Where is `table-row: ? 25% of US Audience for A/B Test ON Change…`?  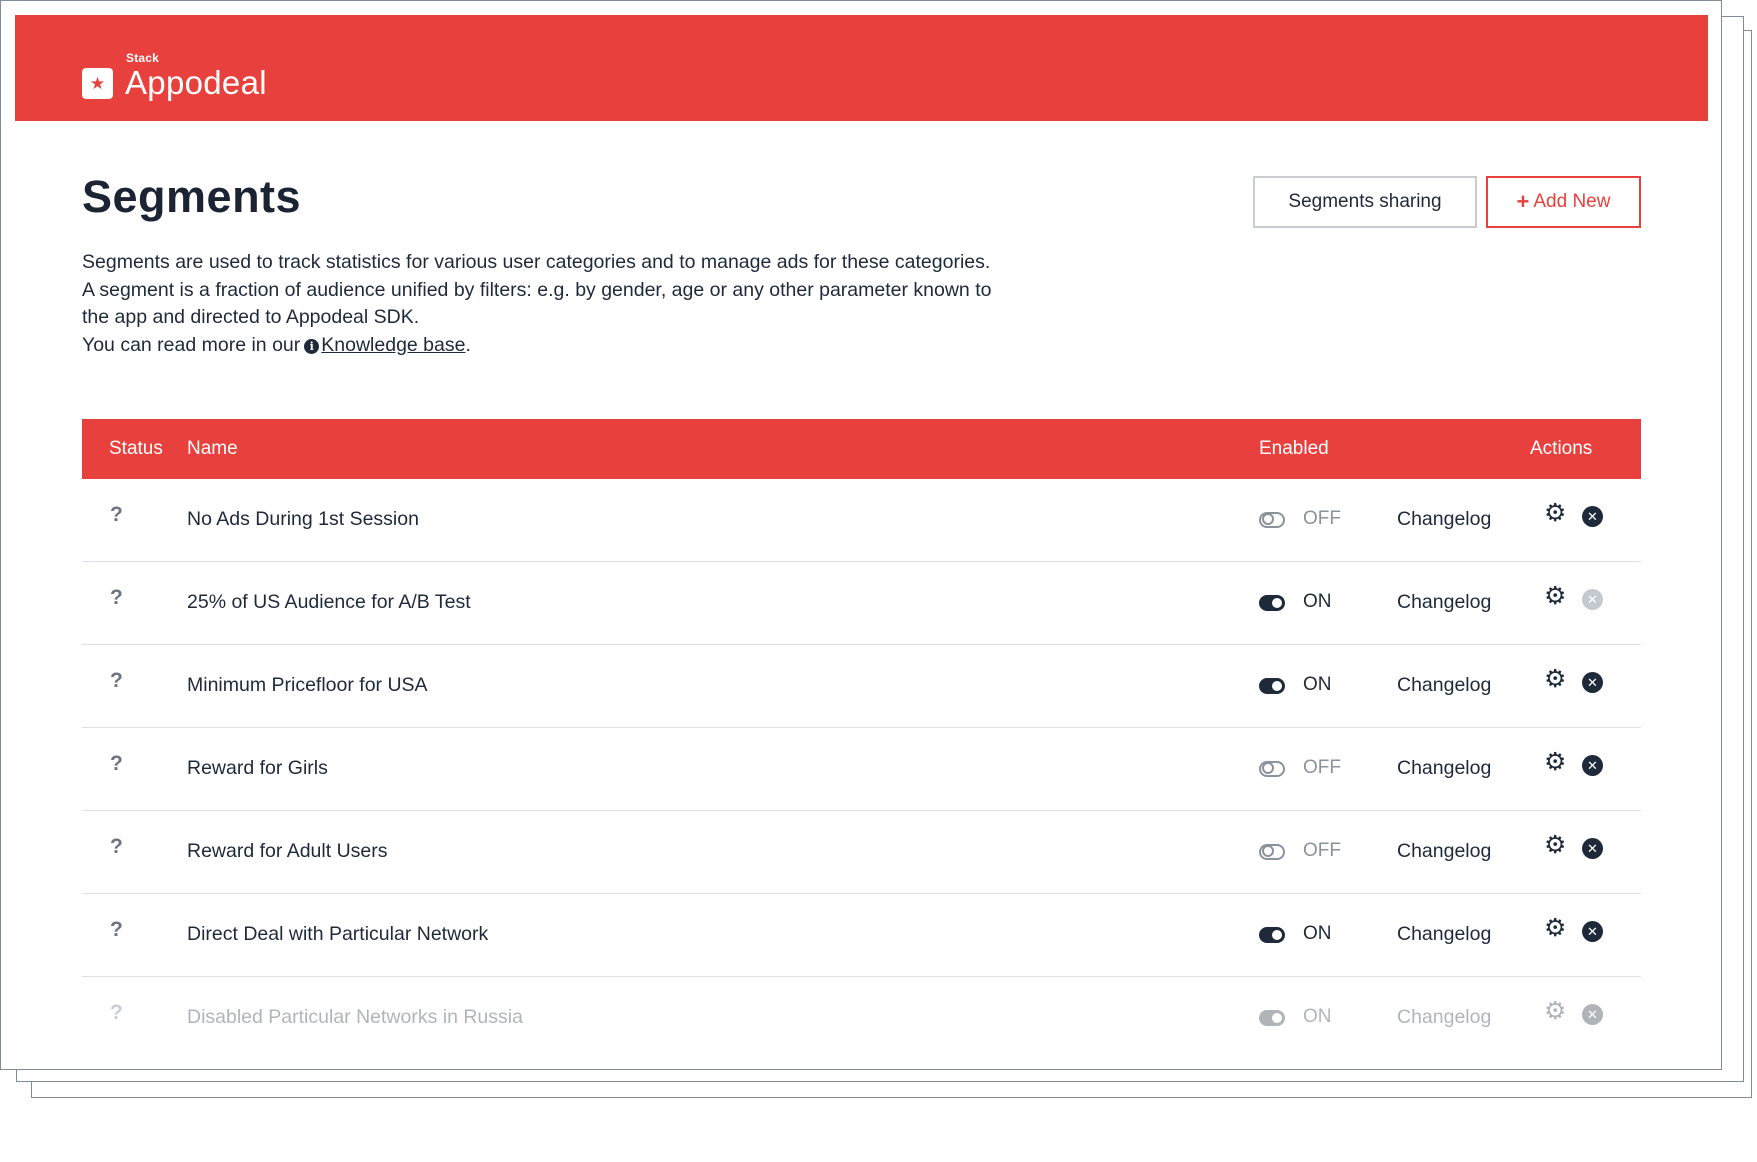
table-row: ? 25% of US Audience for A/B Test ON Change… is located at coordinates (861, 603).